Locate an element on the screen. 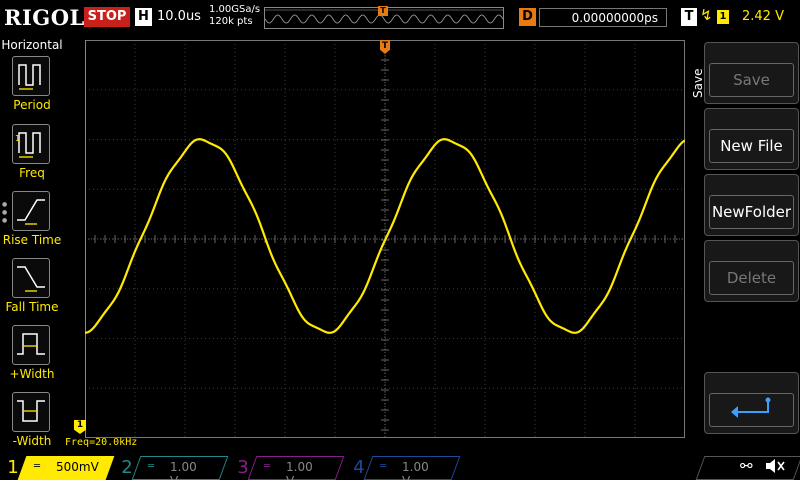 The width and height of the screenshot is (800, 480). measure-period: Period is located at coordinates (32, 88).